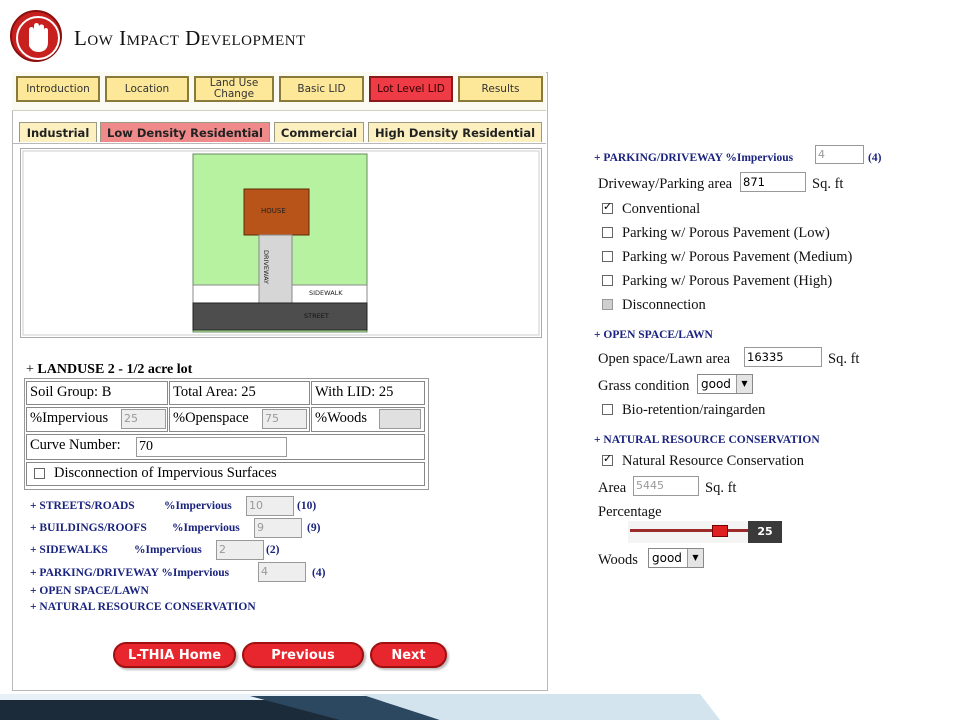  What do you see at coordinates (281, 243) in the screenshot?
I see `lot-map: HOUSE DRIVEWAY SIDEWALK STREET` at bounding box center [281, 243].